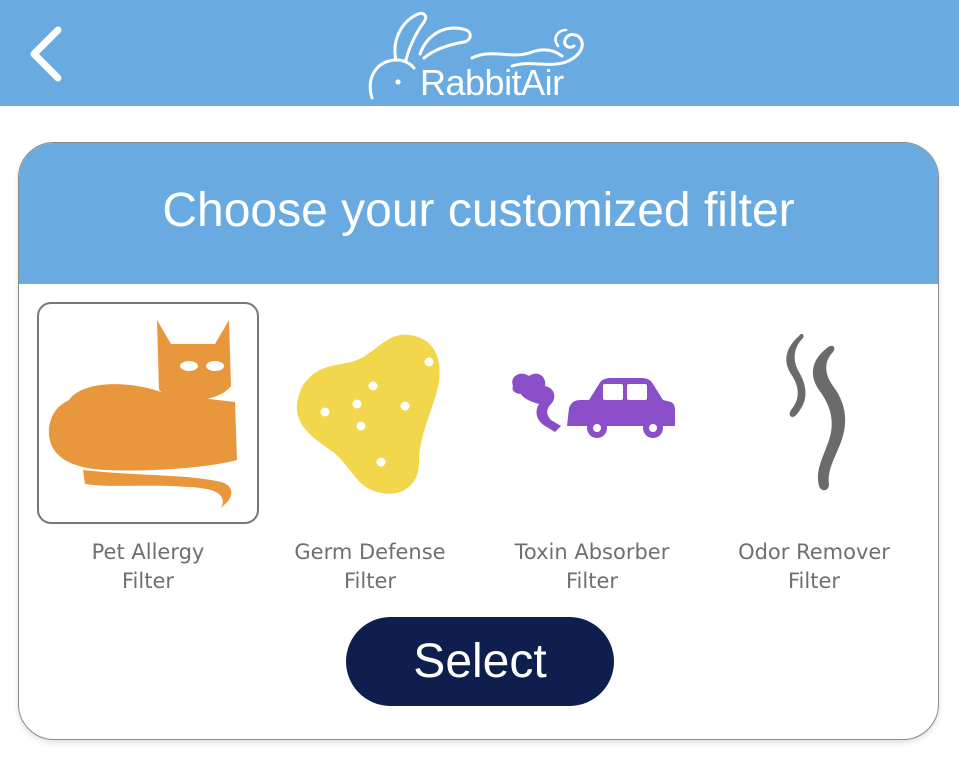 This screenshot has height=761, width=959. Describe the element at coordinates (480, 661) in the screenshot. I see `select-button: Select` at that location.